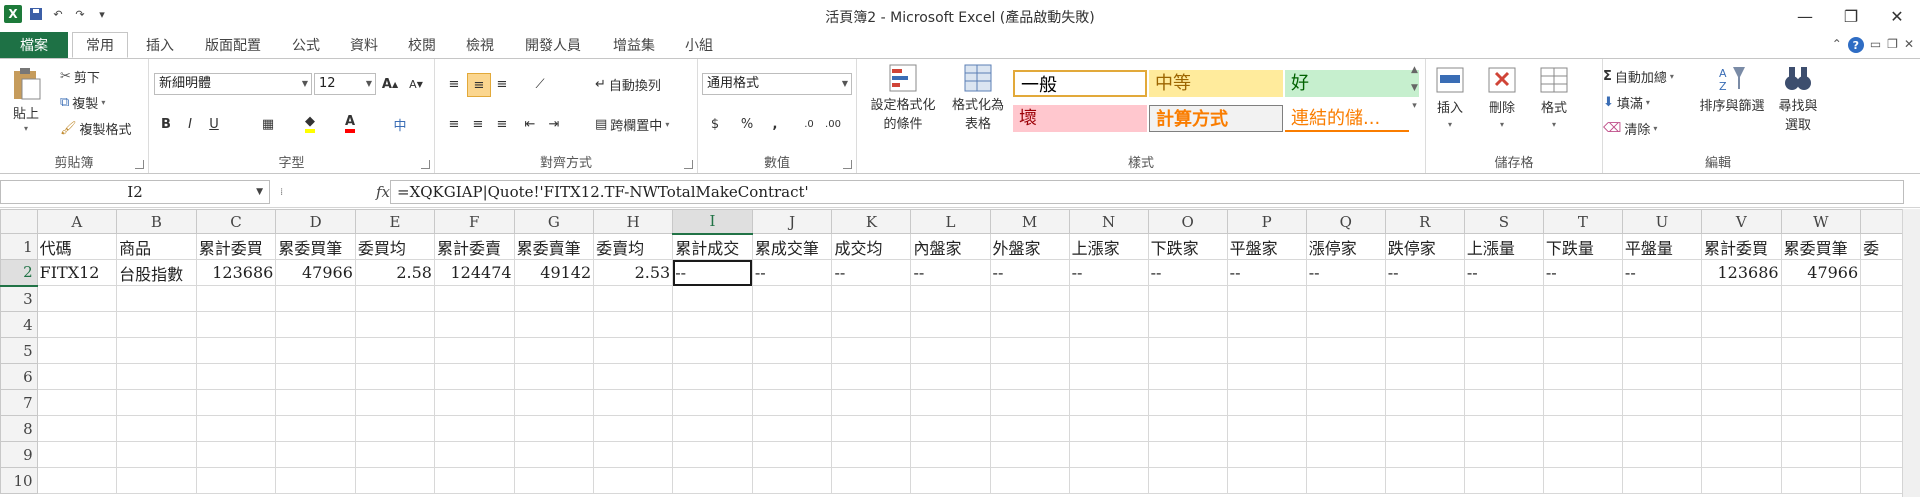  I want to click on shrink-font-button: A ▼, so click(416, 84).